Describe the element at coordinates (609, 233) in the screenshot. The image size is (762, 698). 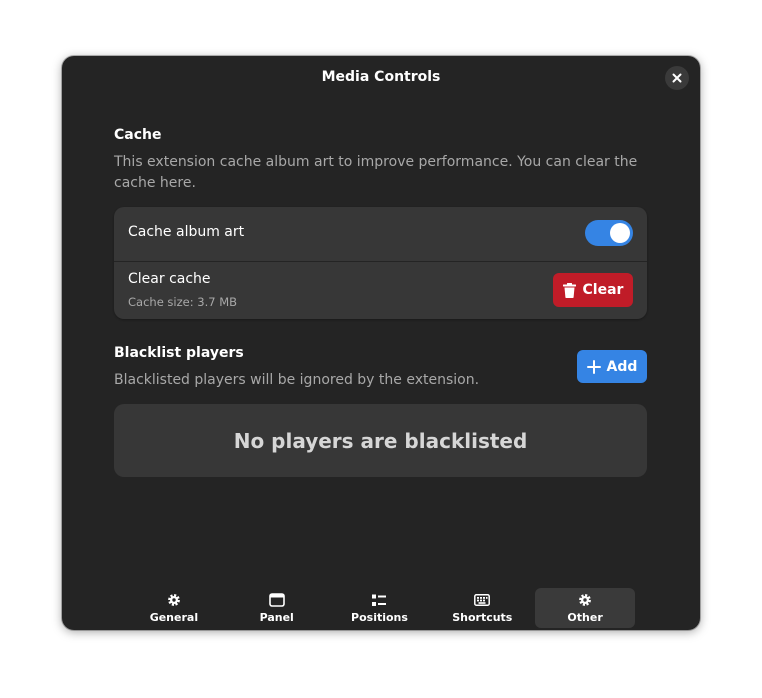
I see `cache-album-art-switch` at that location.